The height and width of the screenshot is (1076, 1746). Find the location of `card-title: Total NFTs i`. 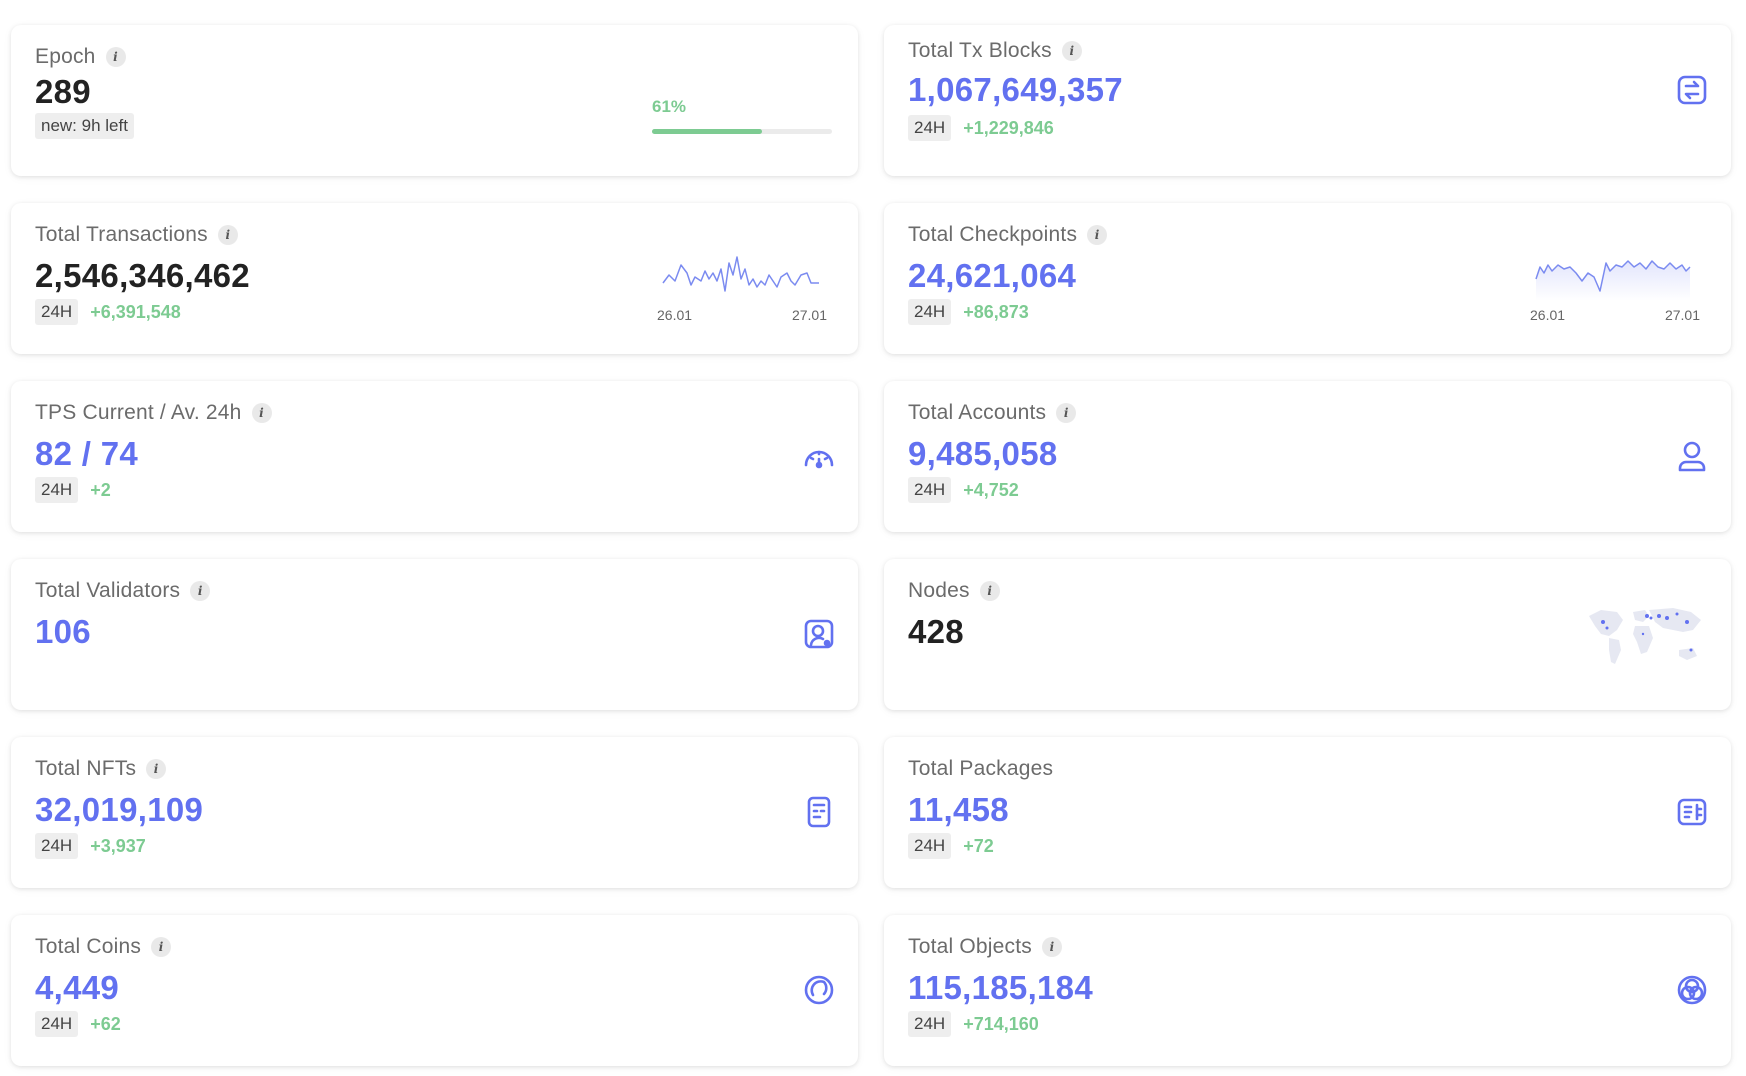

card-title: Total NFTs i is located at coordinates (101, 769).